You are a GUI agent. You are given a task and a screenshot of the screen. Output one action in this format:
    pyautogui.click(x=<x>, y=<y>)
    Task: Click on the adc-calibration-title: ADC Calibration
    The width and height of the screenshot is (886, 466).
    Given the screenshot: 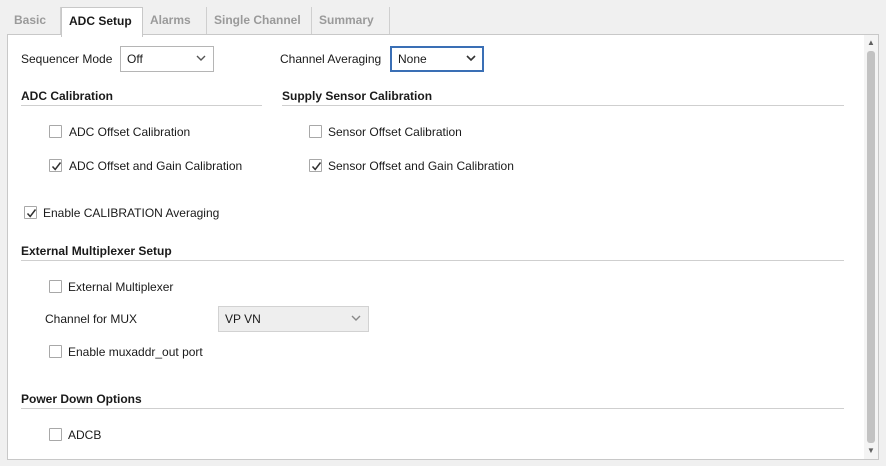 What is the action you would take?
    pyautogui.click(x=67, y=96)
    